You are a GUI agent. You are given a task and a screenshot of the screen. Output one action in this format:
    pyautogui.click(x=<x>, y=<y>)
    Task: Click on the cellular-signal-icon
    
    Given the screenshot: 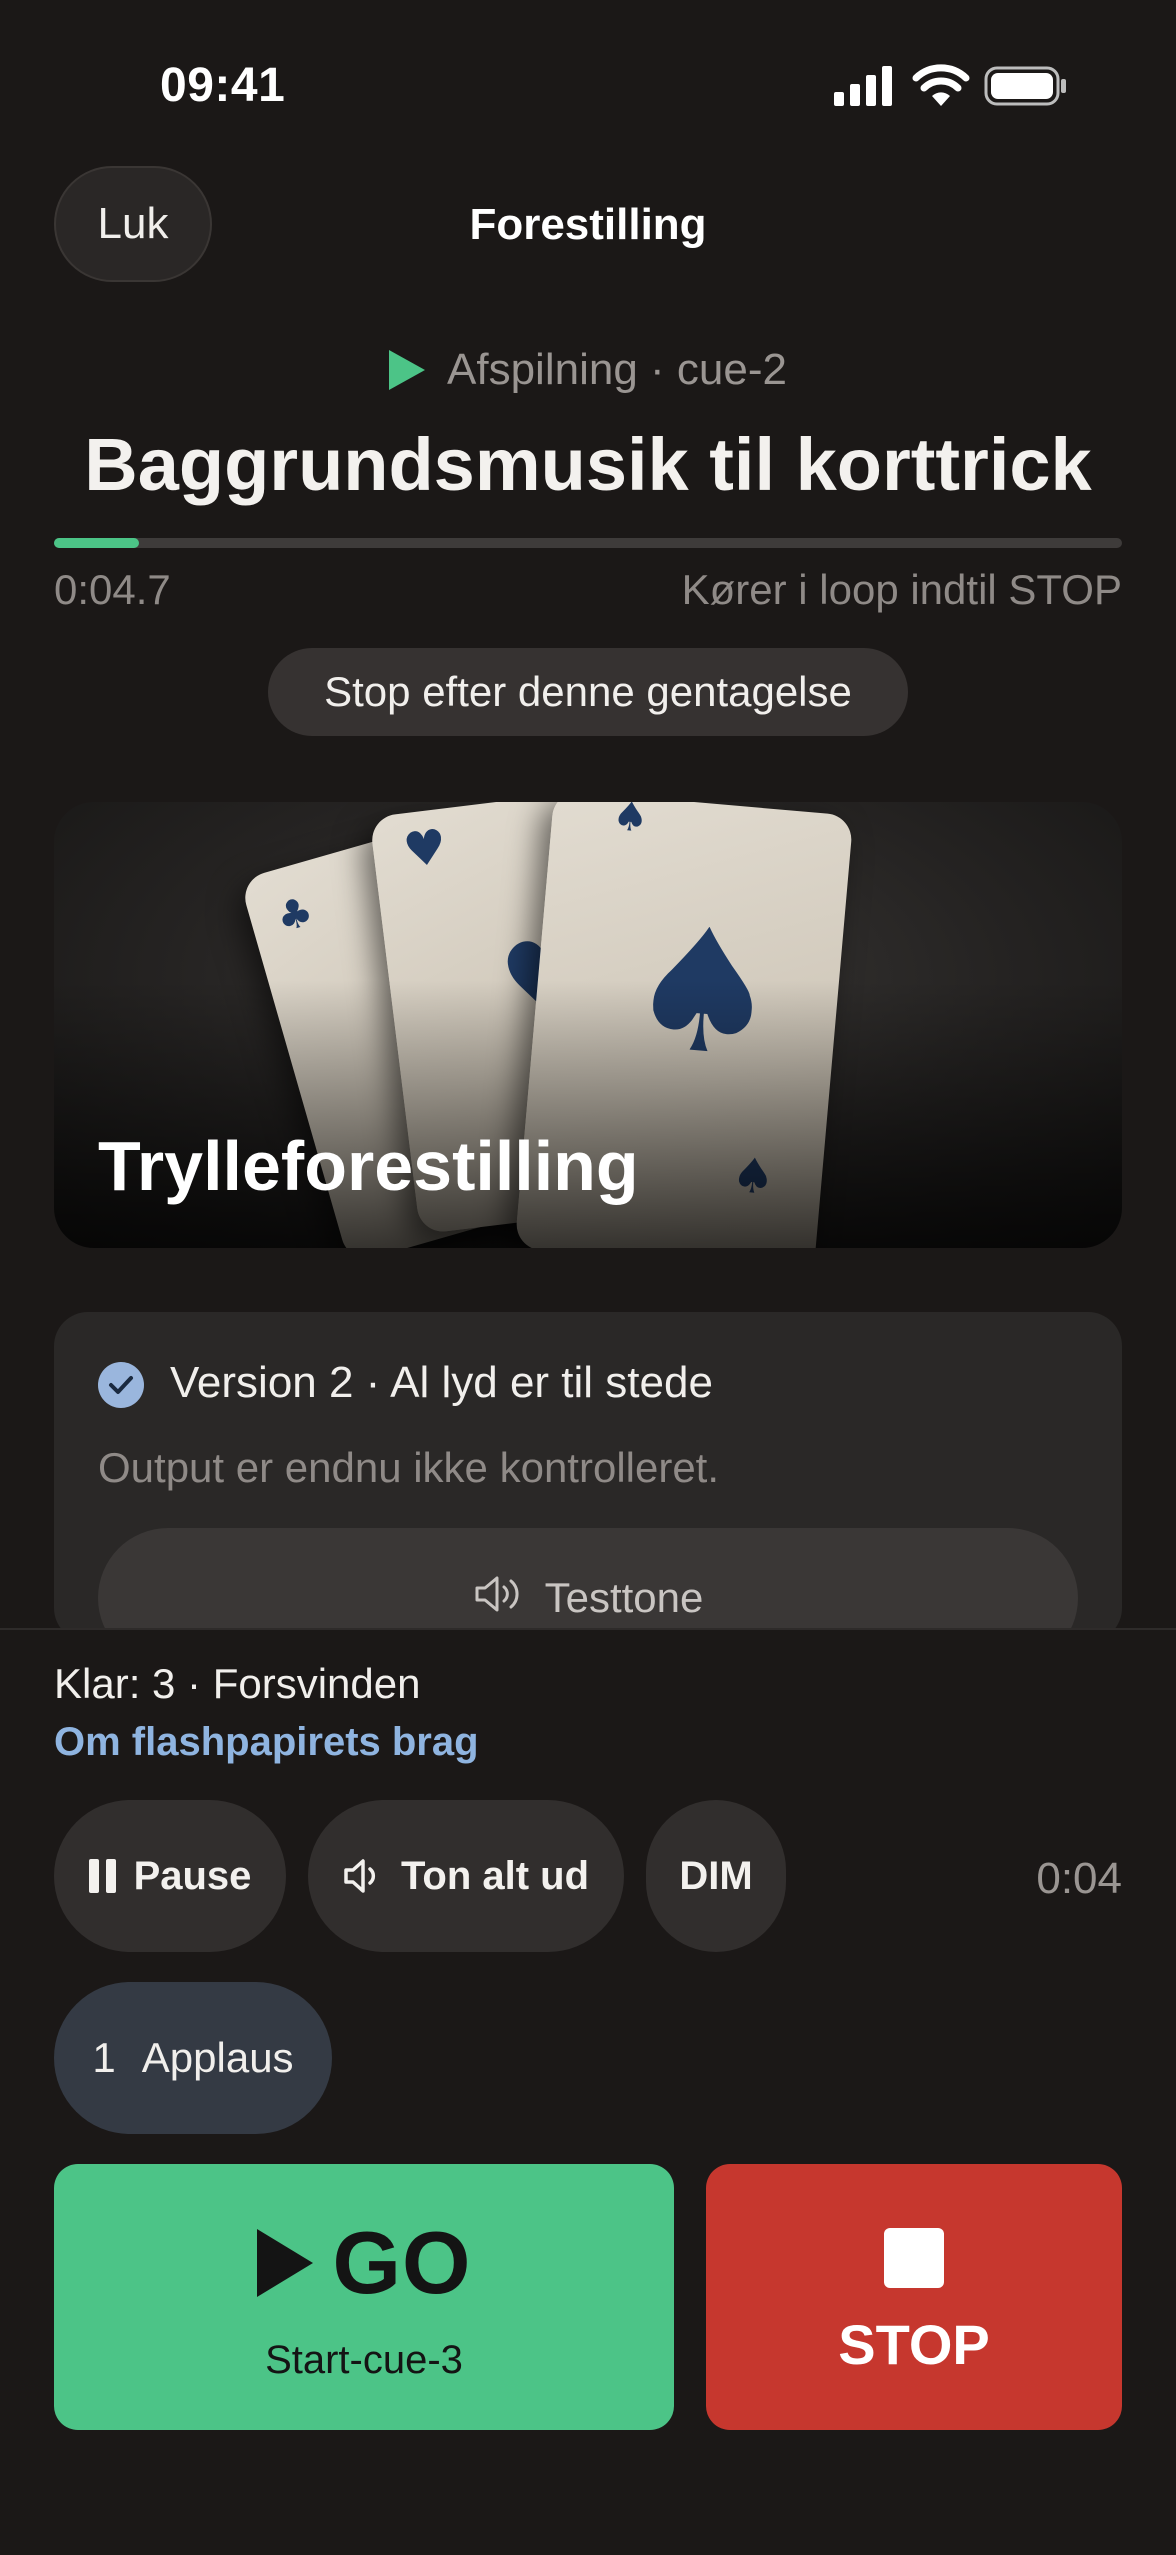 What is the action you would take?
    pyautogui.click(x=863, y=86)
    